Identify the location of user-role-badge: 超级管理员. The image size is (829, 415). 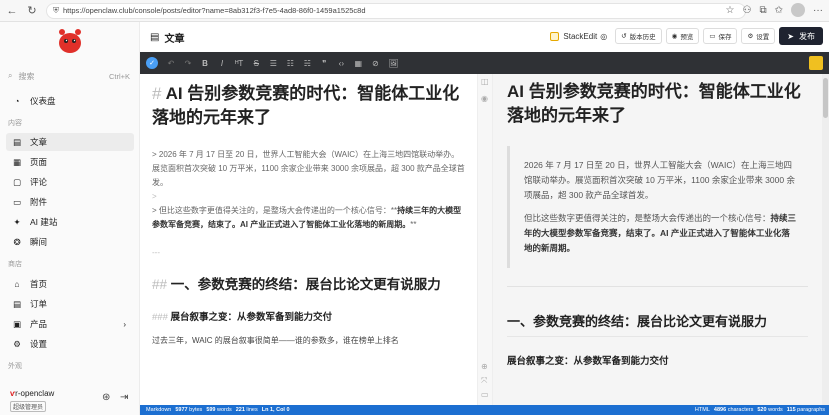
(28, 406).